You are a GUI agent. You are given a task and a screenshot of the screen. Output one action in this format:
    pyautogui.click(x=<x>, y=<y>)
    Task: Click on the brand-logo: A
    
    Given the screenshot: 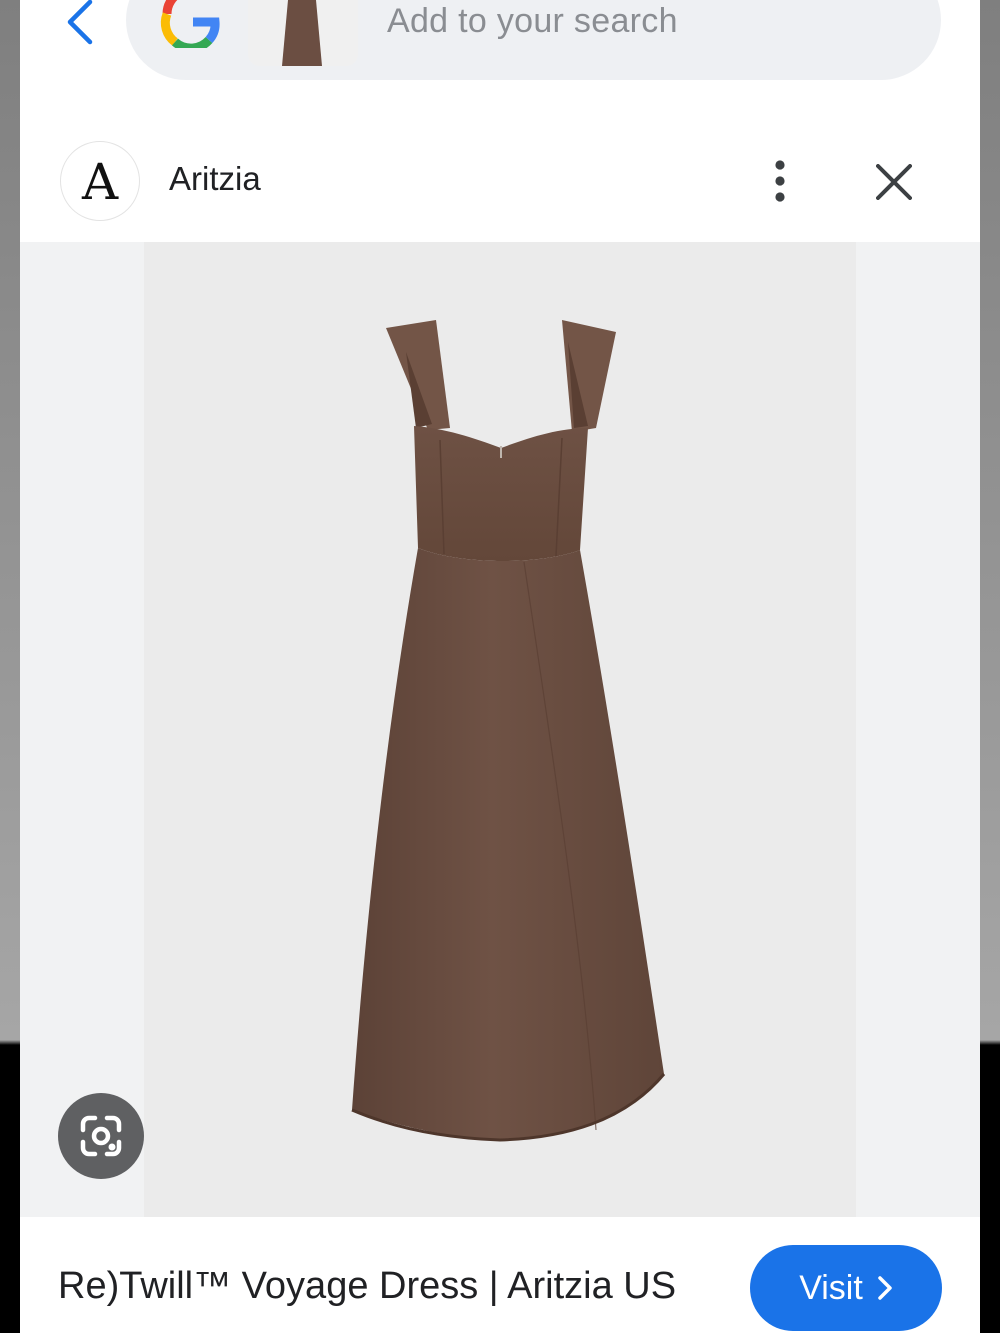 What is the action you would take?
    pyautogui.click(x=100, y=181)
    